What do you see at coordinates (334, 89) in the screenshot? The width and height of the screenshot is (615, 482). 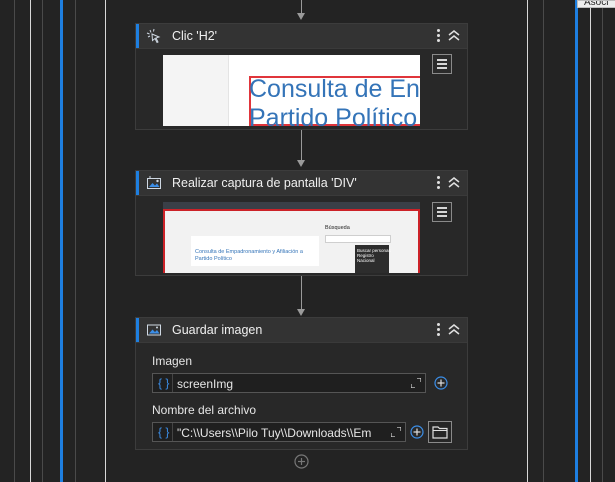 I see `preview-heading-line-1: Consulta de En` at bounding box center [334, 89].